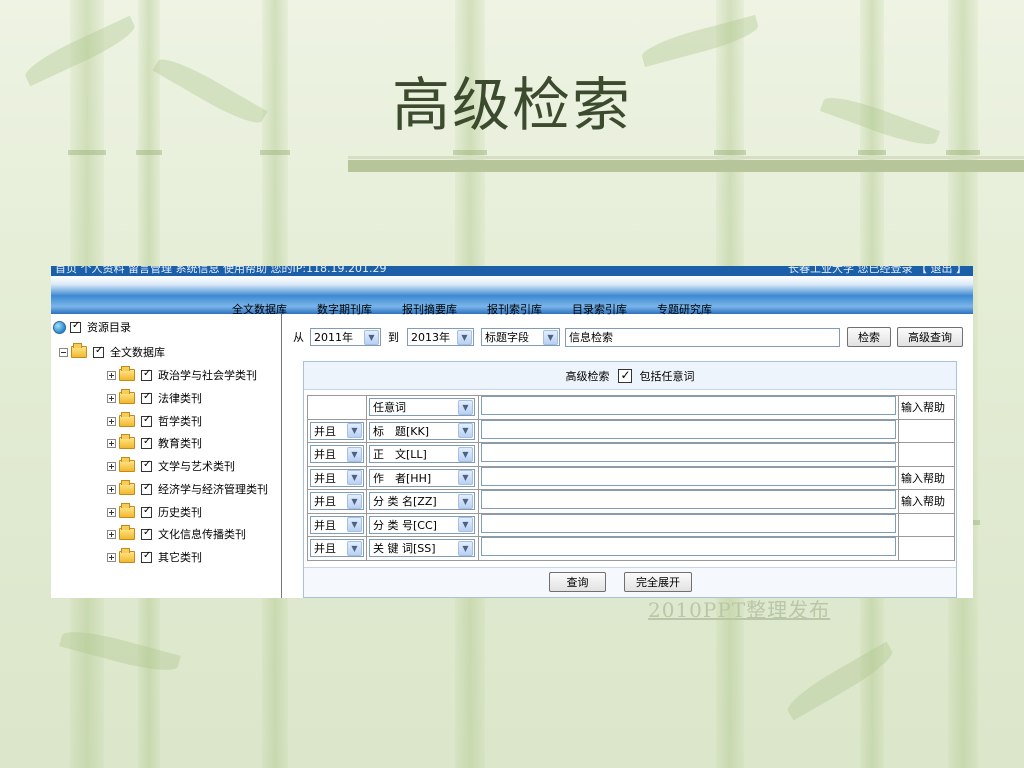  What do you see at coordinates (440, 337) in the screenshot?
I see `to-year-select: 2013年 ▼` at bounding box center [440, 337].